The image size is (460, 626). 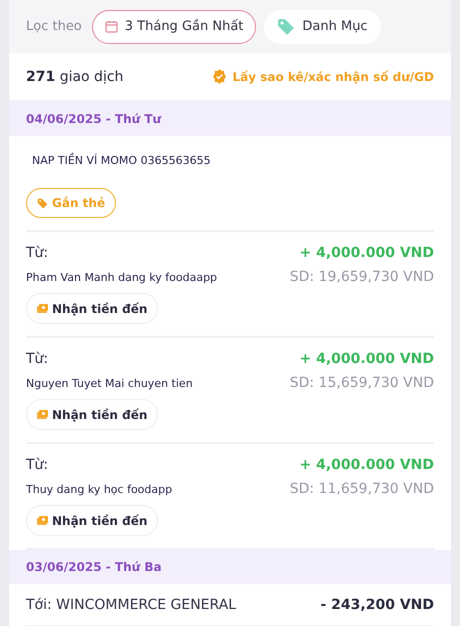 I want to click on transaction-description: Nguyen Tuyet Mai chuyen tien, so click(x=109, y=383).